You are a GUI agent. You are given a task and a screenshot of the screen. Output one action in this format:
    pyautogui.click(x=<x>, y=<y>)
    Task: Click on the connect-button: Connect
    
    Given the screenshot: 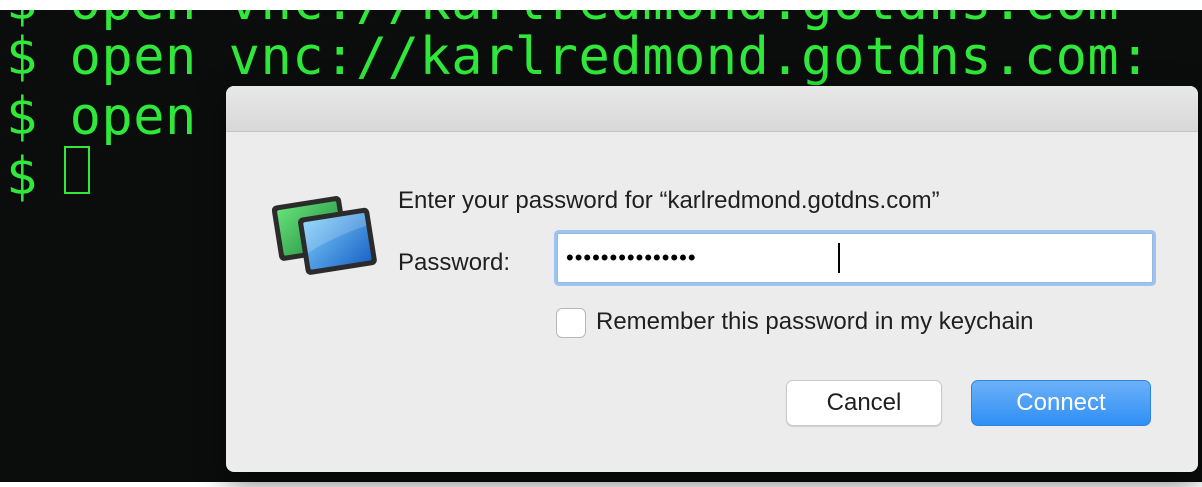 What is the action you would take?
    pyautogui.click(x=1061, y=403)
    